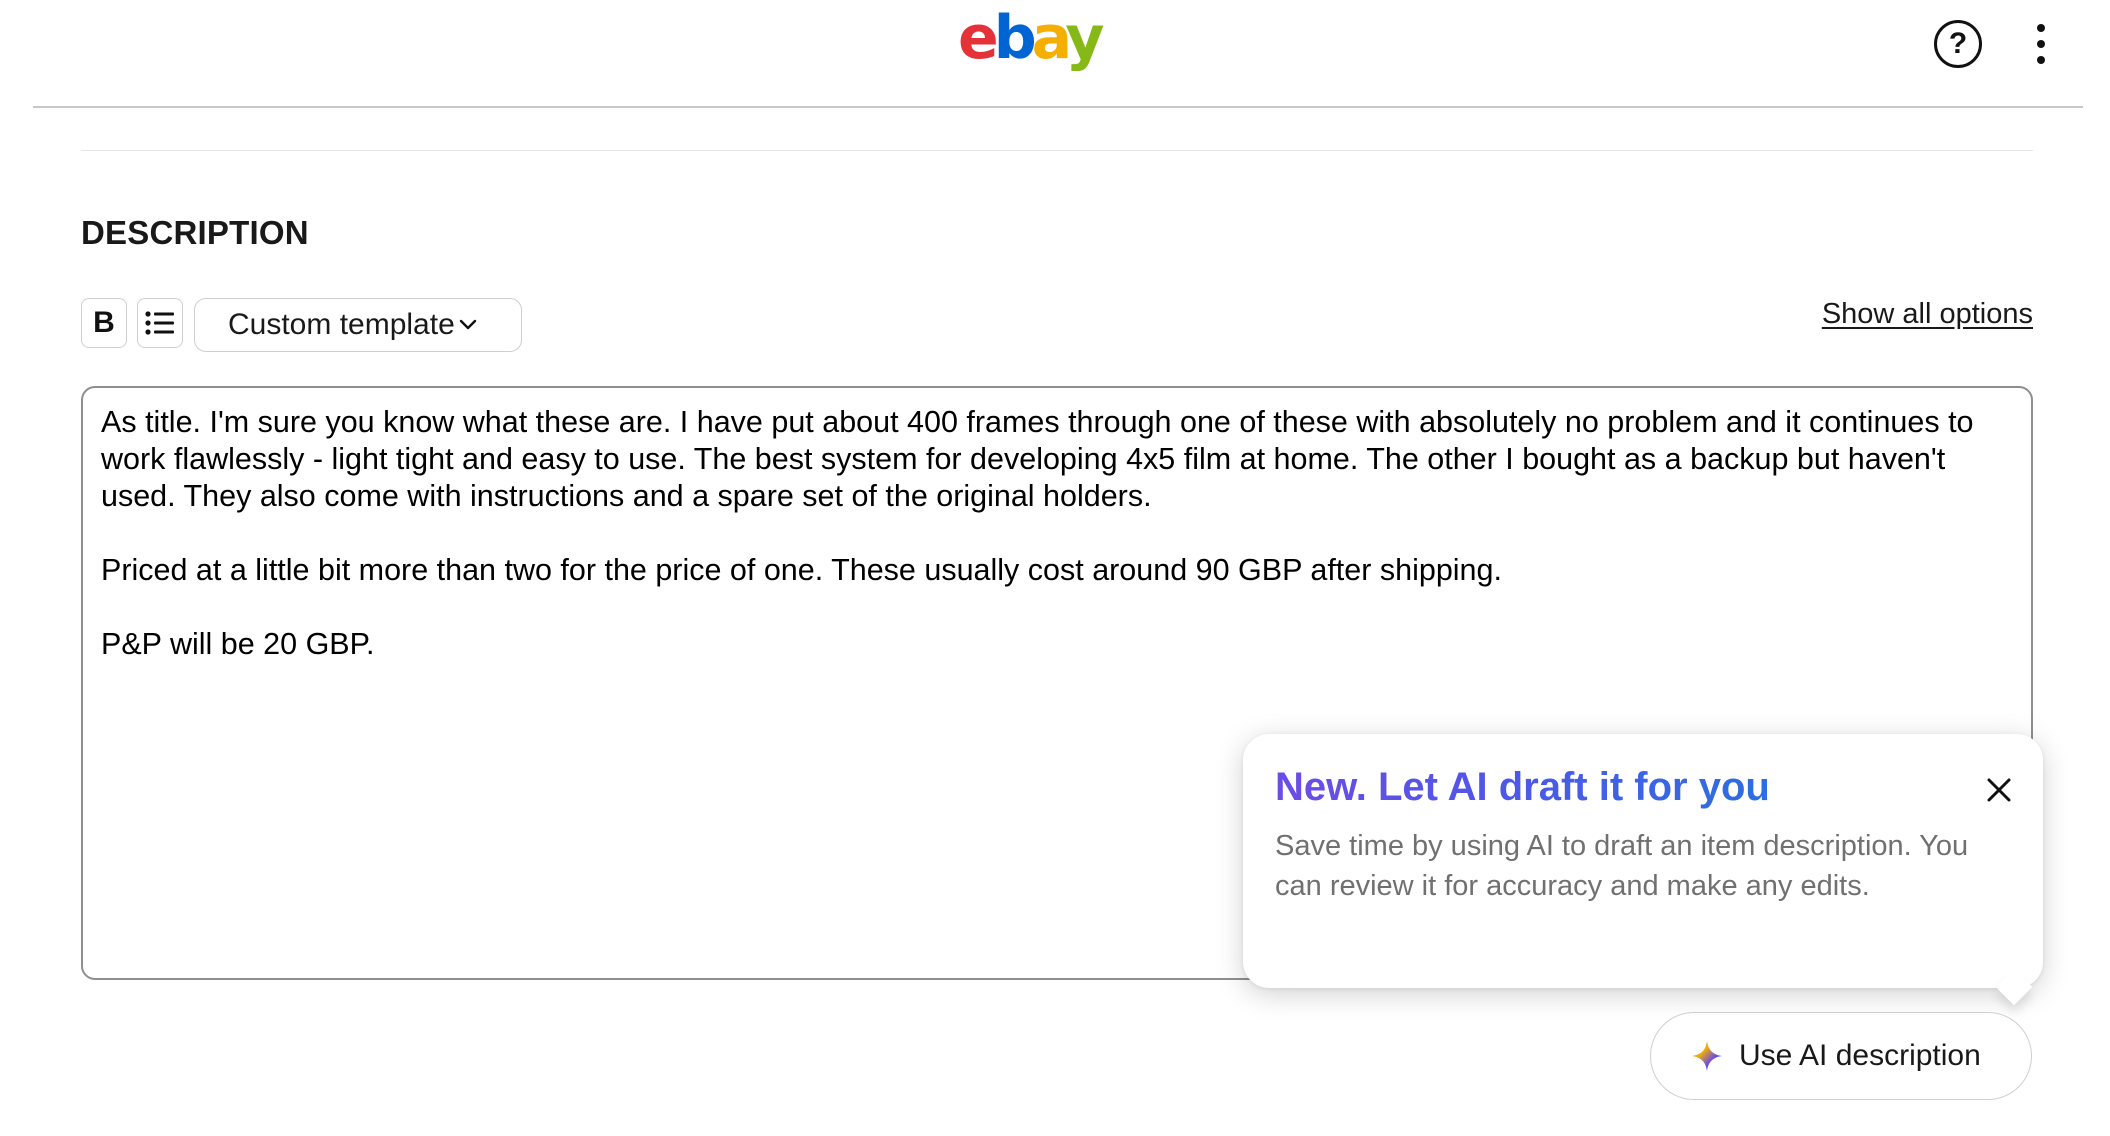  I want to click on use-ai-description-label: Use AI description, so click(1860, 1055).